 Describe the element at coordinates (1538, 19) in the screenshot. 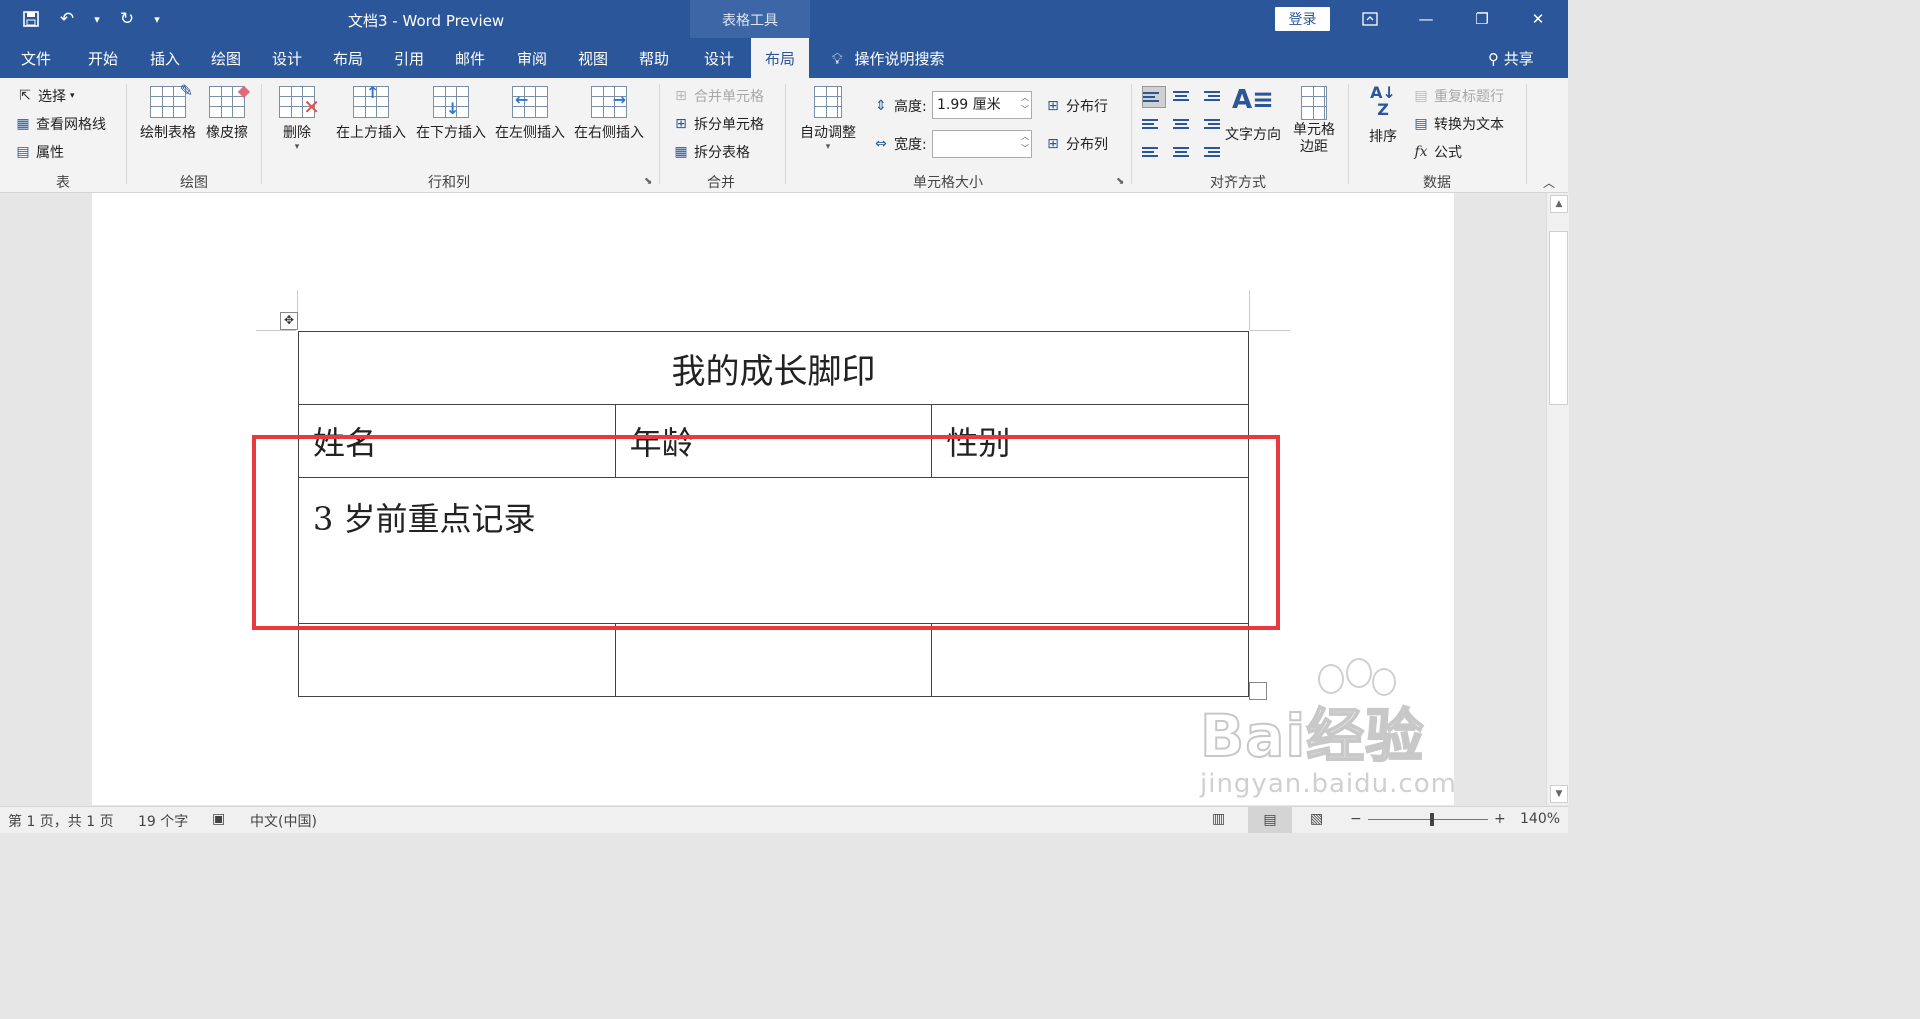

I see `close-icon: ✕` at that location.